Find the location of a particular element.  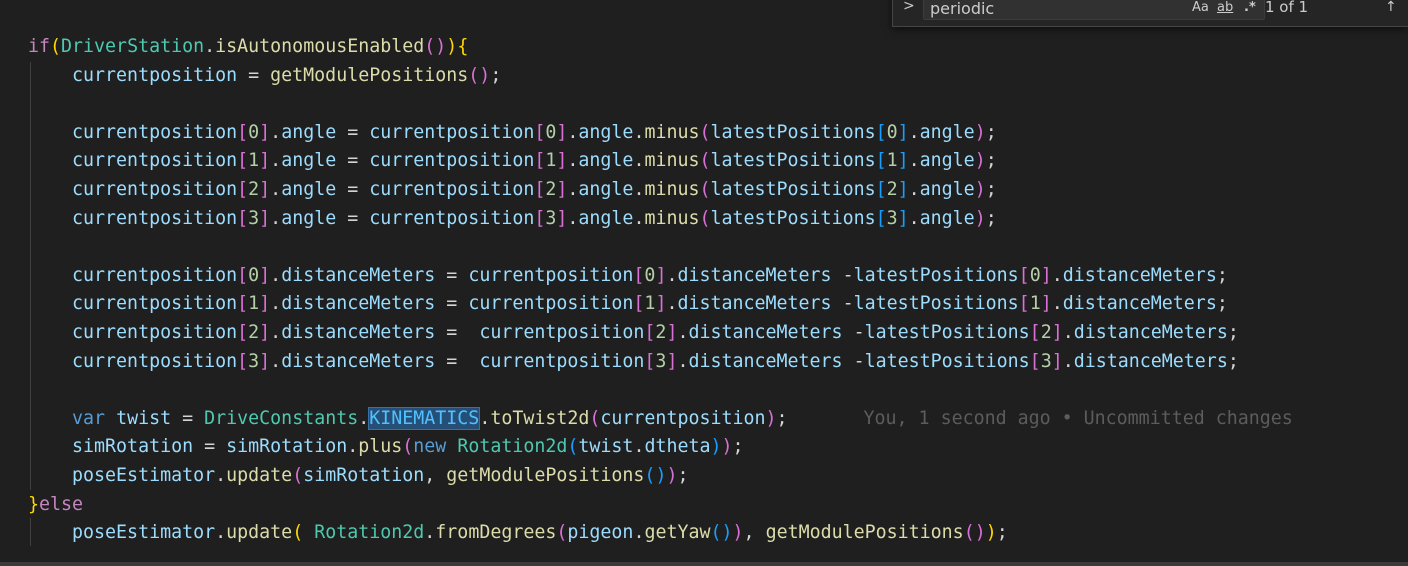

previous-match-arrow-icon: ↑ is located at coordinates (1391, 9).